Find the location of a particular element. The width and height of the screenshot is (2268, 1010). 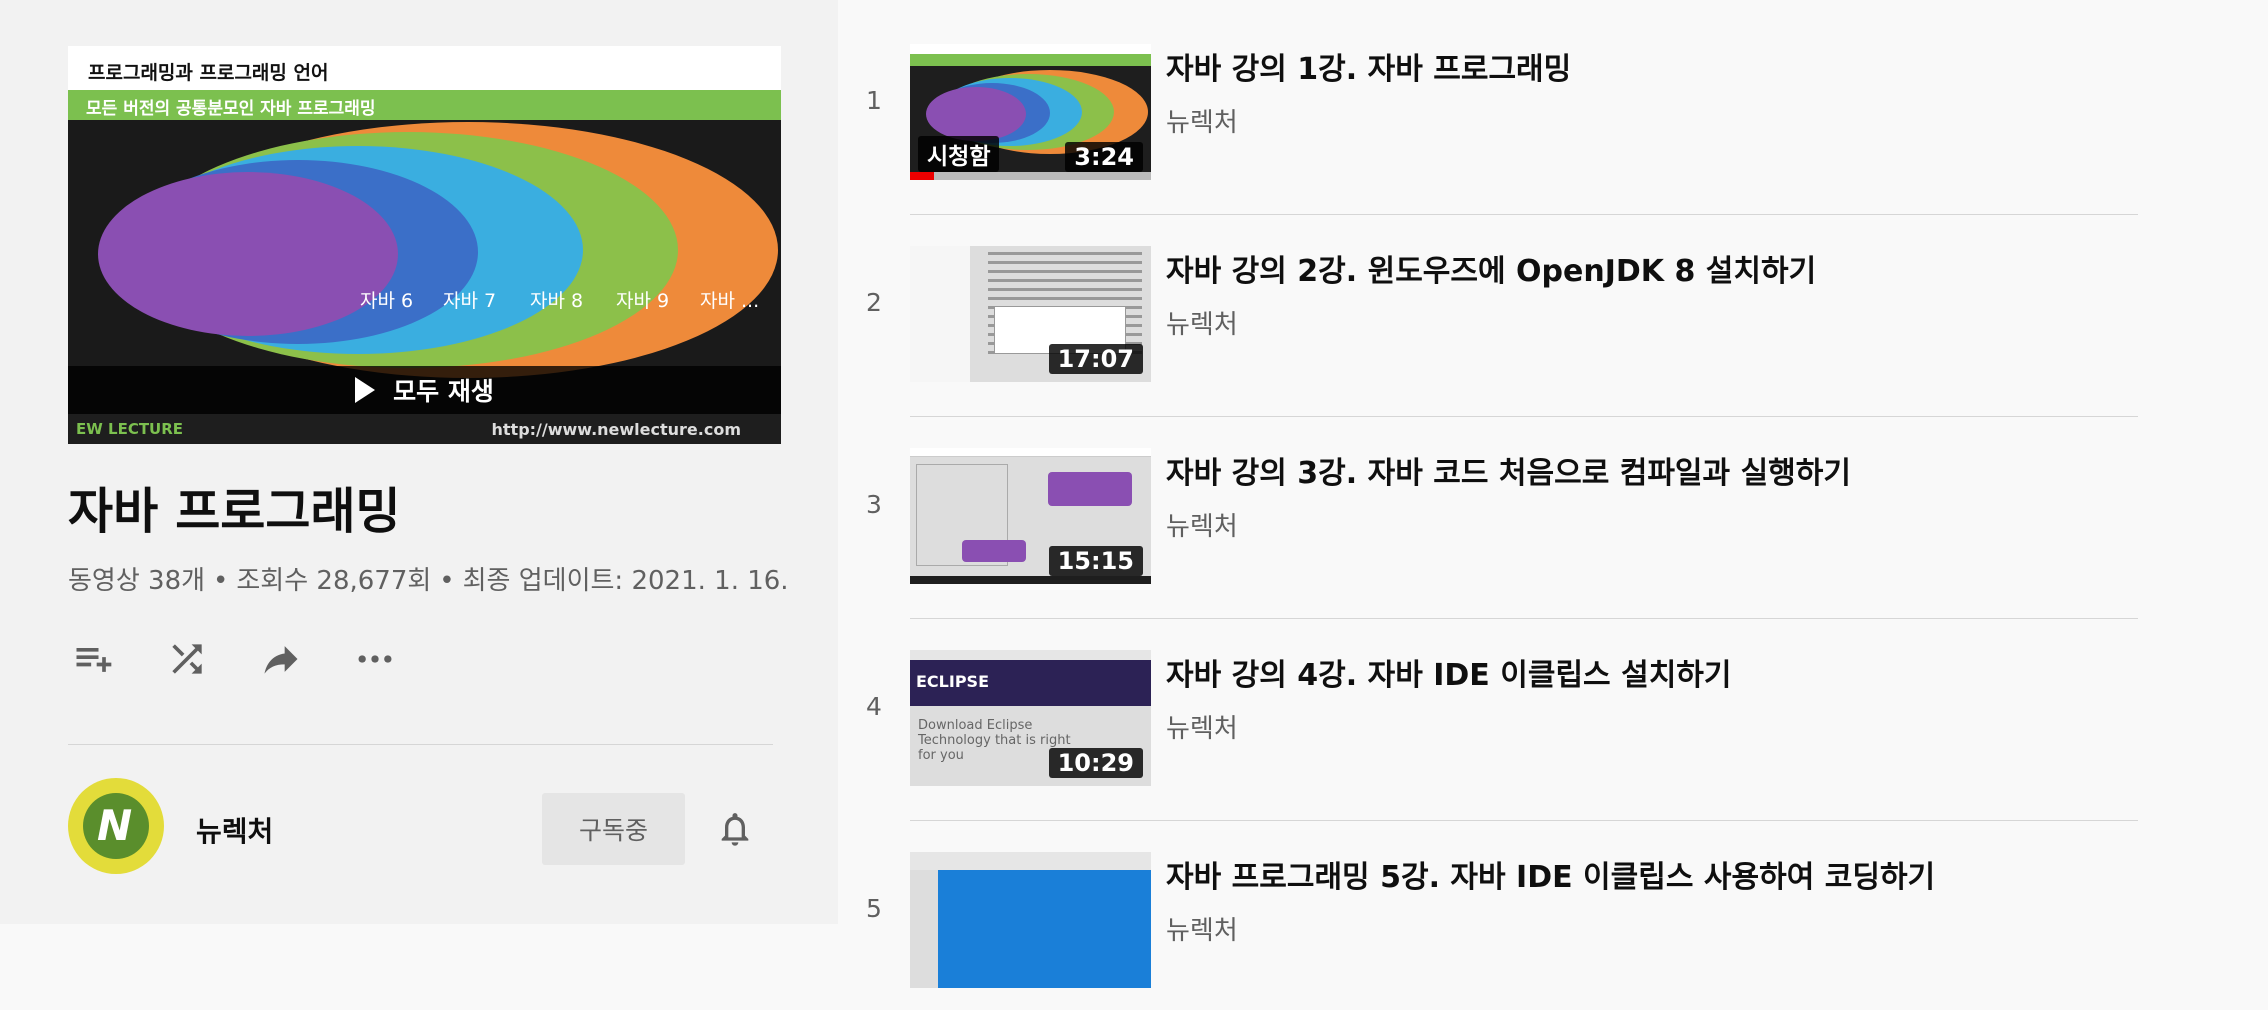

more-icon is located at coordinates (375, 659).